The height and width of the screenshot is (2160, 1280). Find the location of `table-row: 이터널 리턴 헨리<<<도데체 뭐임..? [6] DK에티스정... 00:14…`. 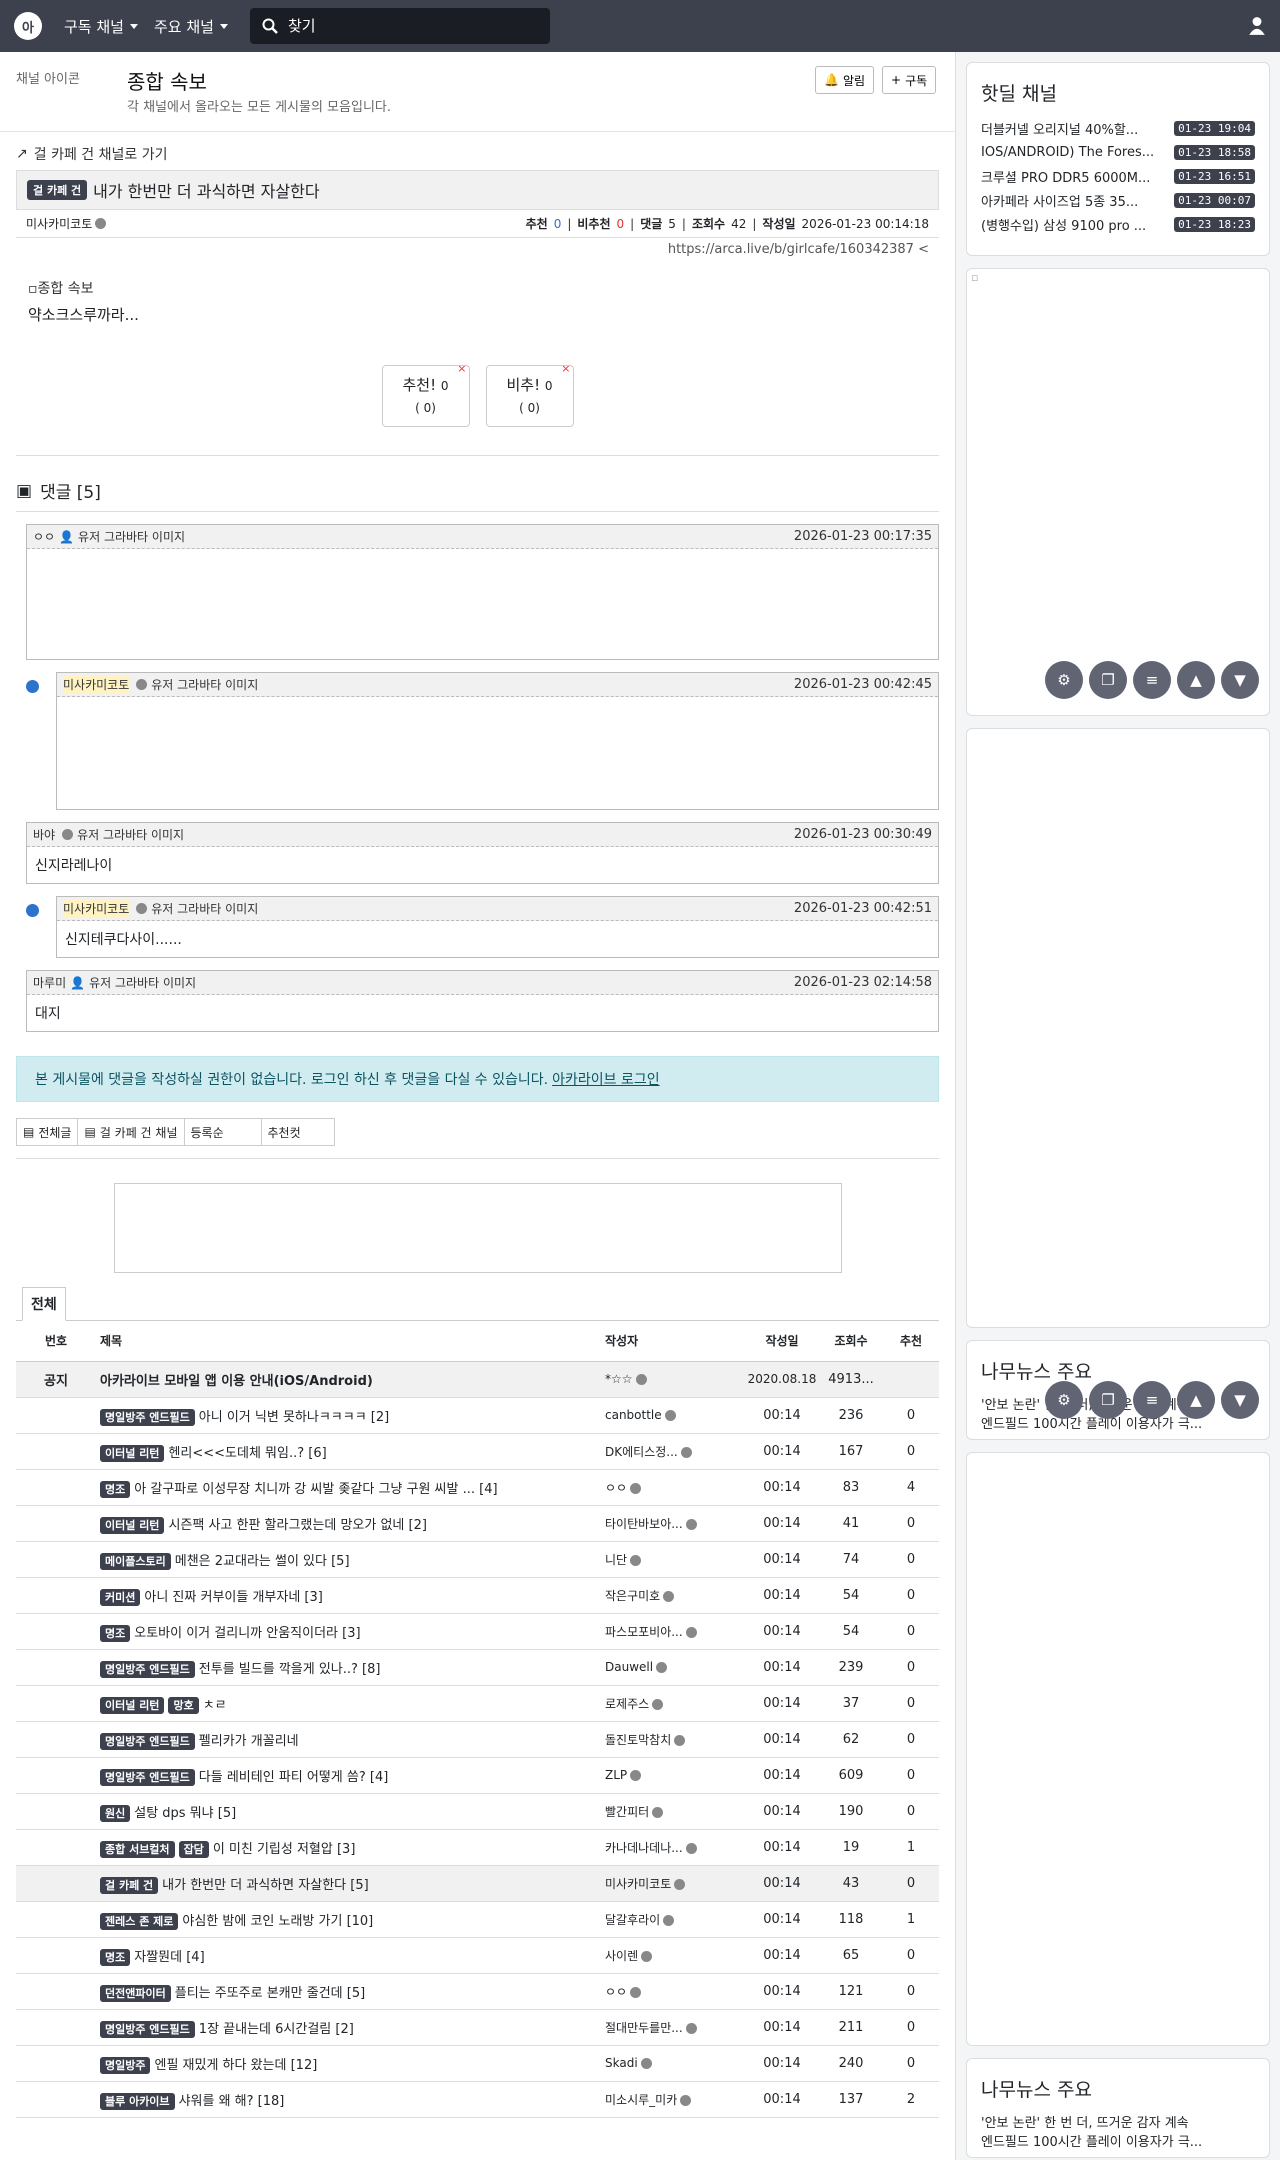

table-row: 이터널 리턴 헨리<<<도데체 뭐임..? [6] DK에티스정... 00:14… is located at coordinates (477, 1451).